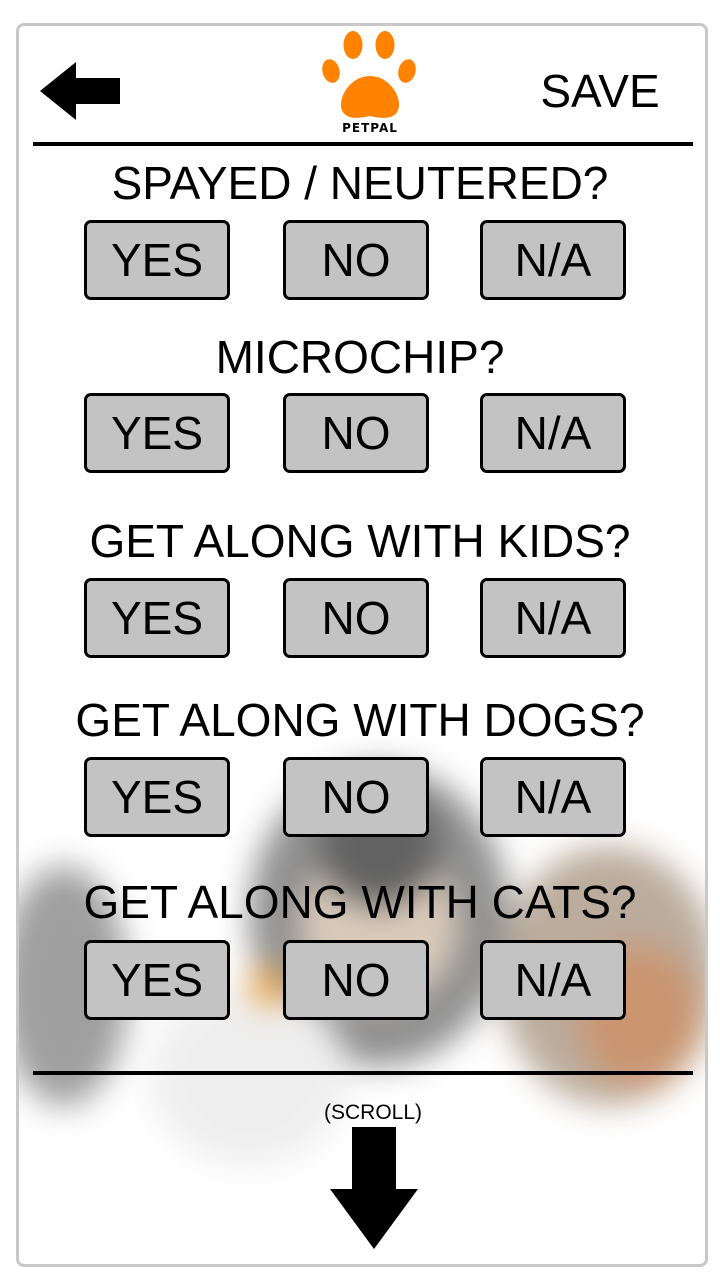  Describe the element at coordinates (553, 433) in the screenshot. I see `microchip-na-button: N/A` at that location.